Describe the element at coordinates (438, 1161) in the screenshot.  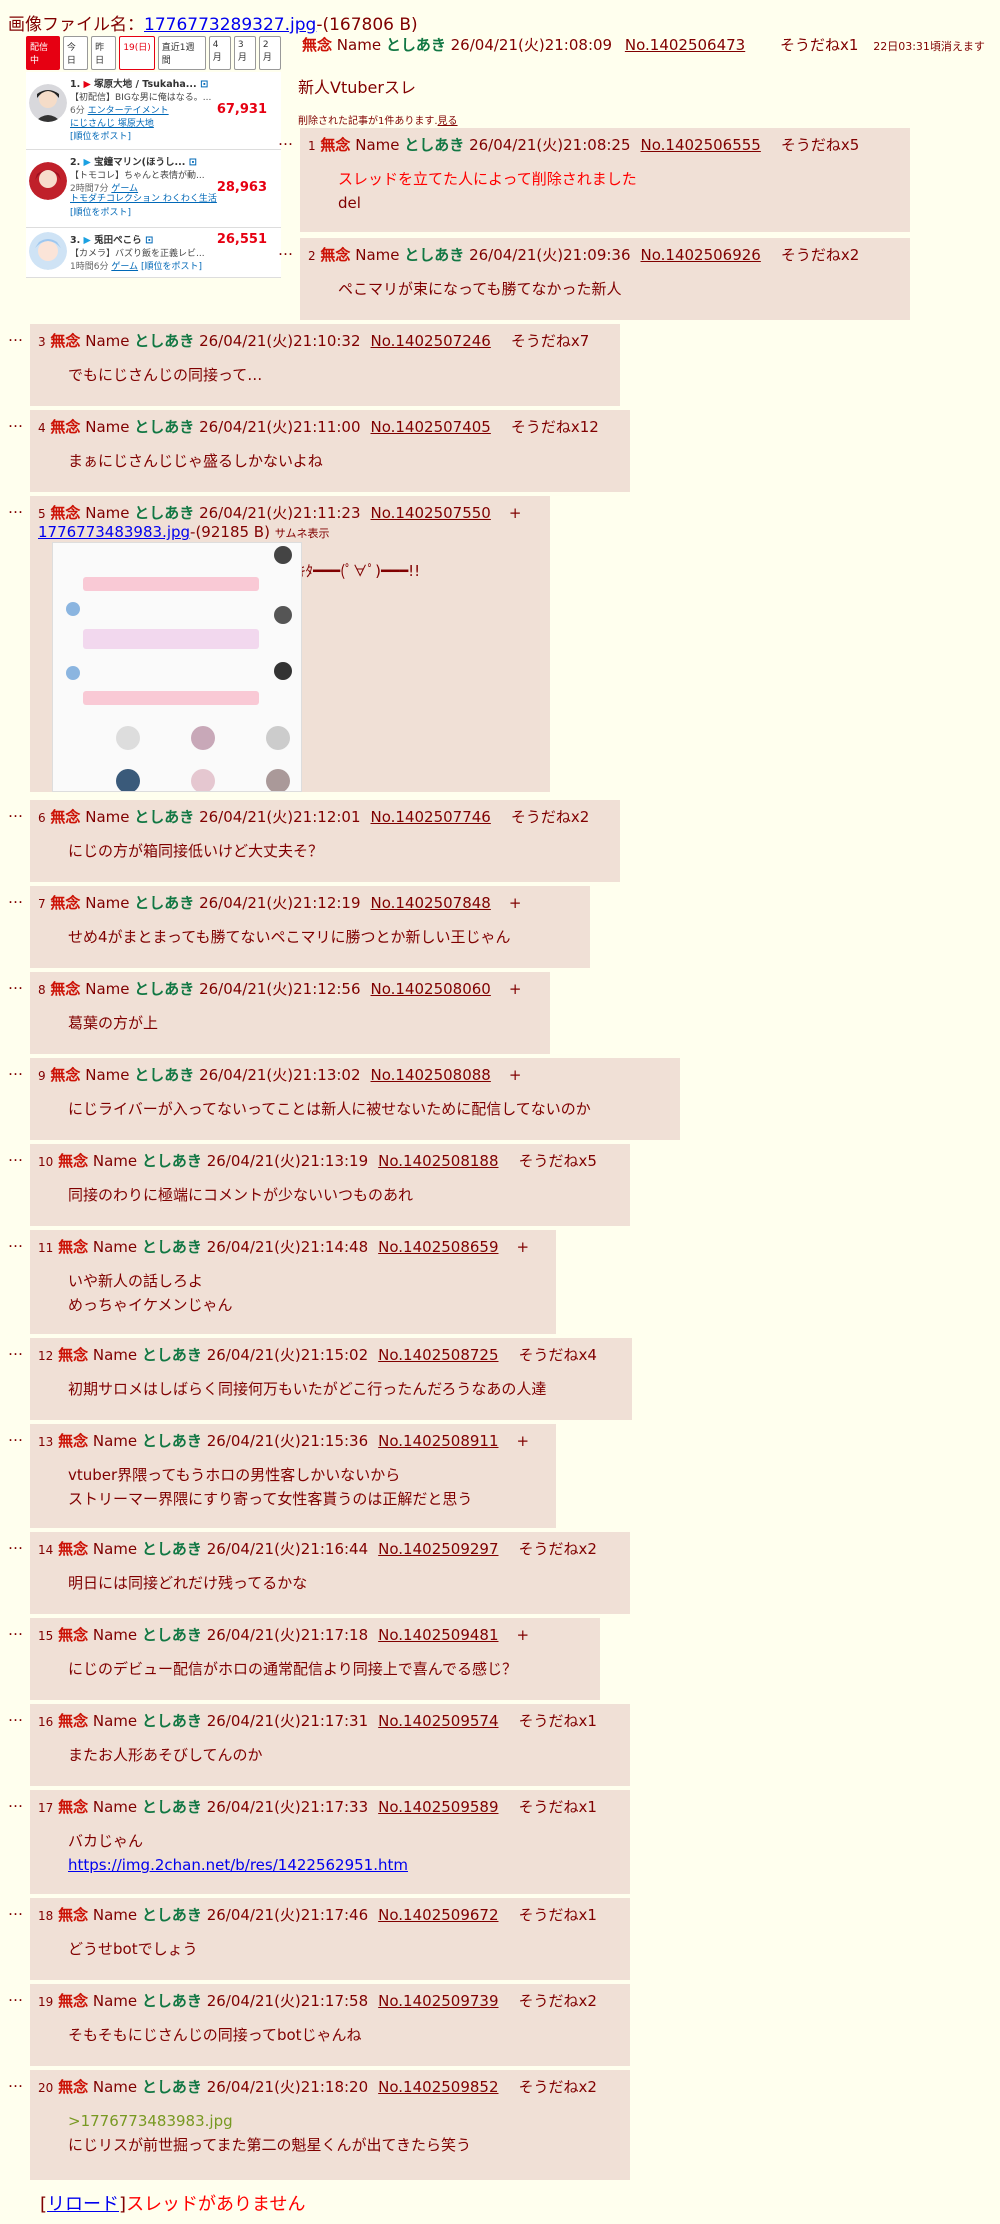
I see `post-number: No.1402508188` at that location.